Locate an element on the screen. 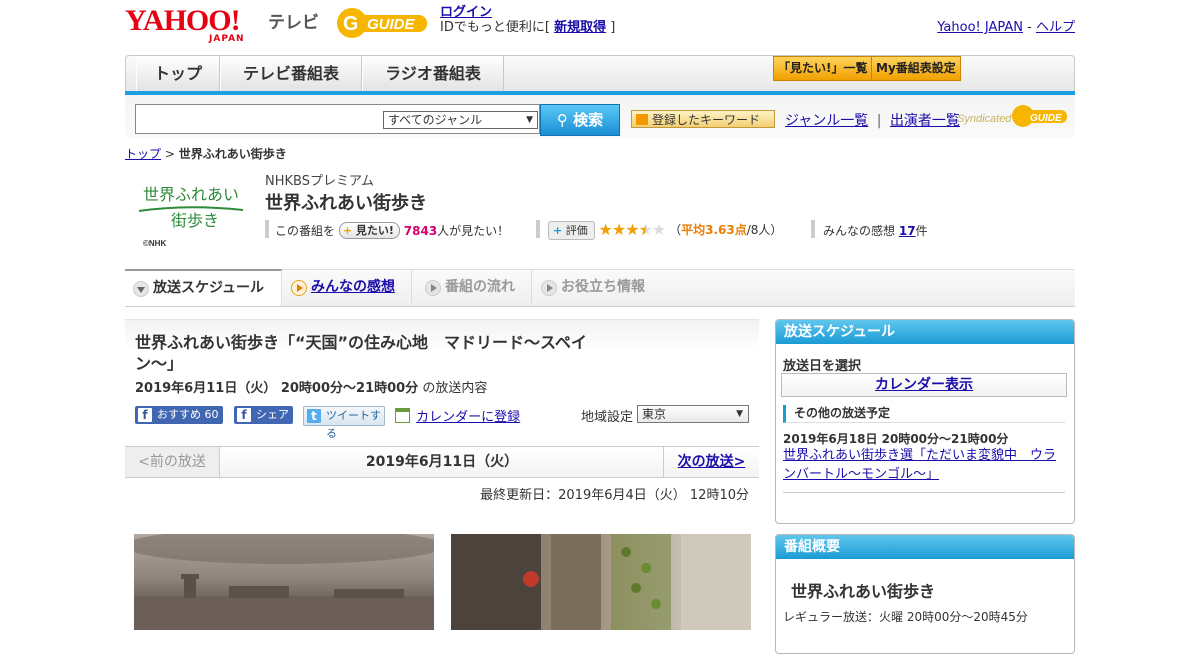 This screenshot has height=654, width=1200. current-broadcast-date: 2019年6月11日（火） is located at coordinates (442, 462).